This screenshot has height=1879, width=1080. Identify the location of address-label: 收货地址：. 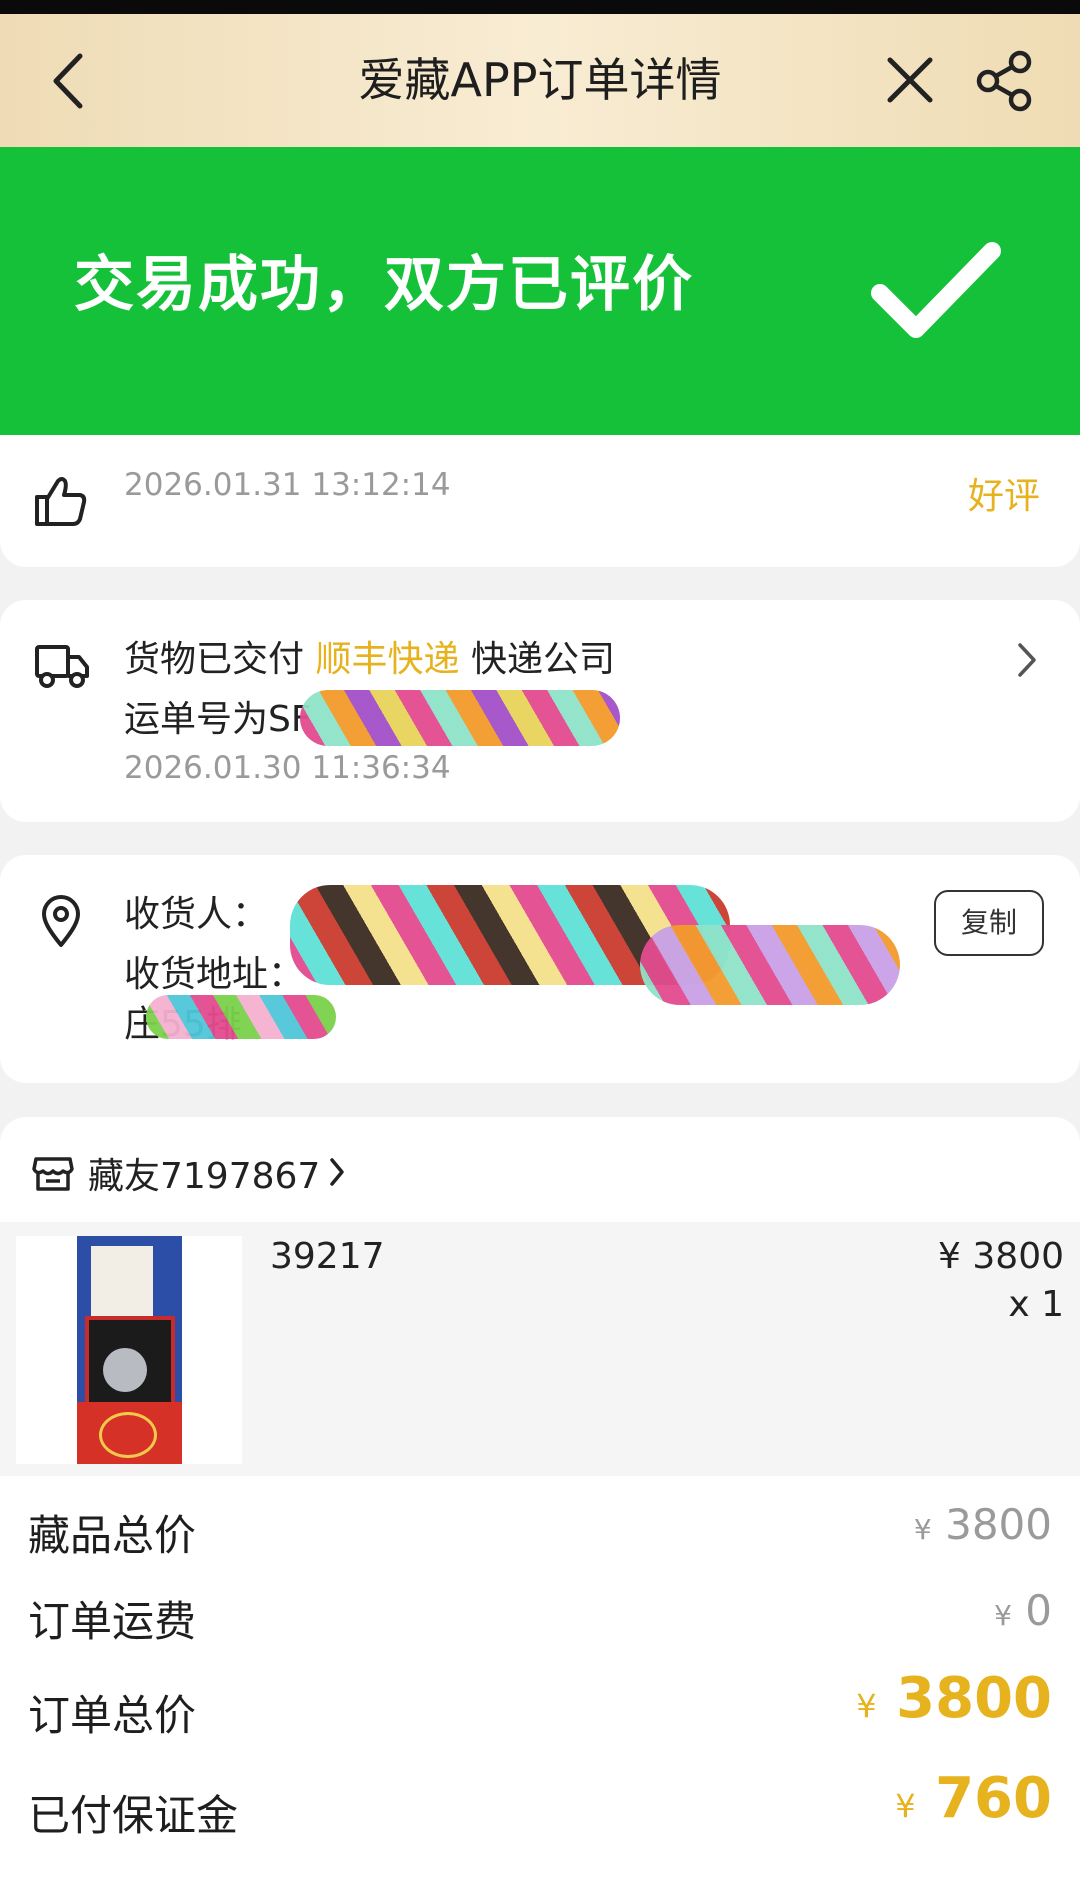
(214, 974).